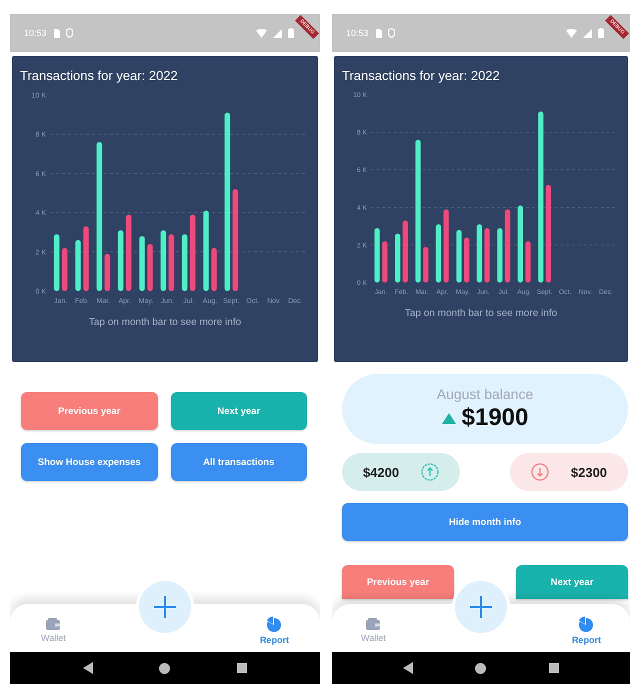  Describe the element at coordinates (485, 394) in the screenshot. I see `balance-title: August balance` at that location.